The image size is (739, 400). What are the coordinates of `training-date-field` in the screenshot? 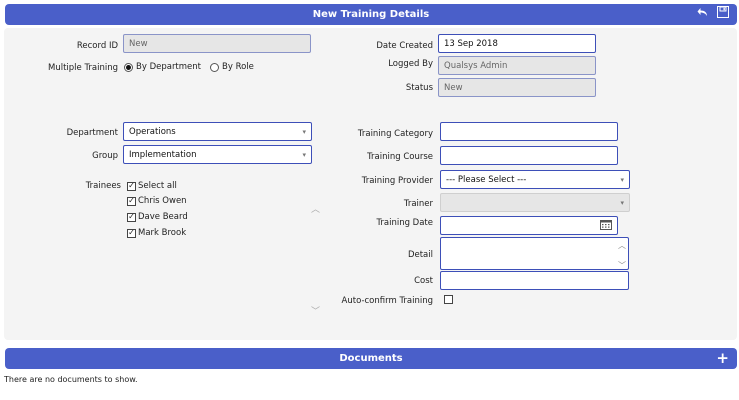 It's located at (529, 225).